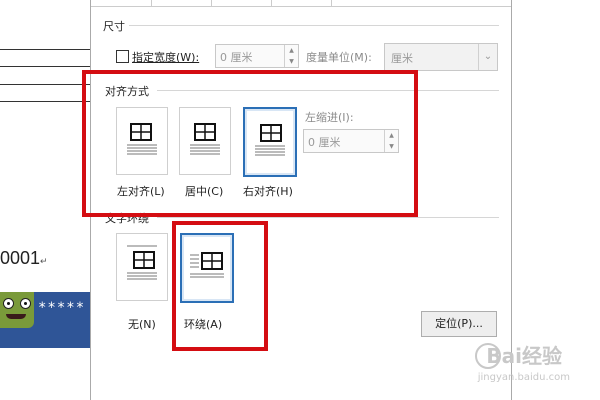  Describe the element at coordinates (62, 308) in the screenshot. I see `document-stars: *****` at that location.